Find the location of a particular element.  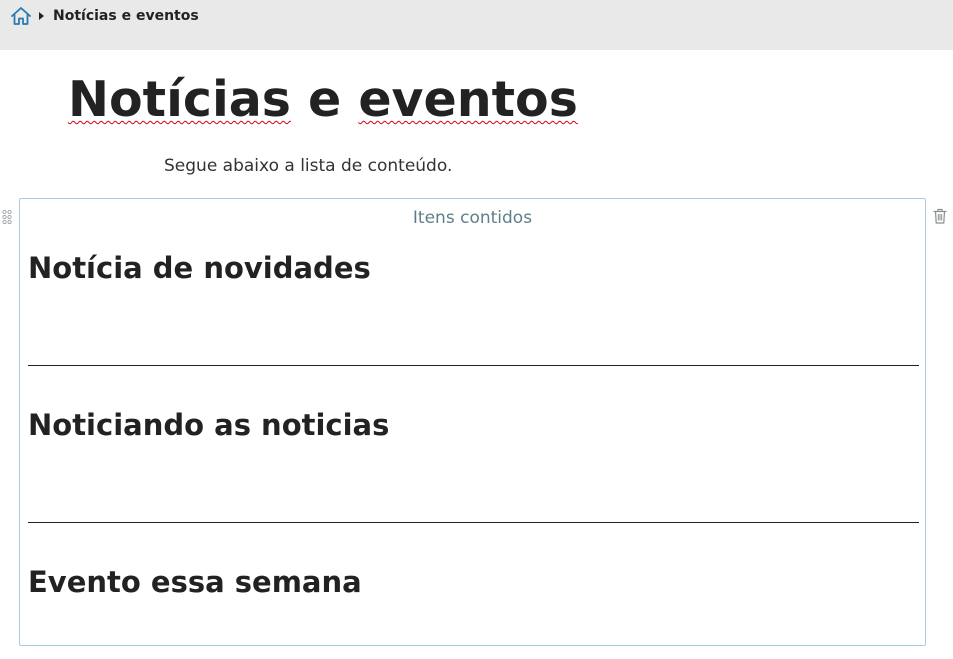

page-description: Segue abaixo a lista de conteúdo. is located at coordinates (308, 166).